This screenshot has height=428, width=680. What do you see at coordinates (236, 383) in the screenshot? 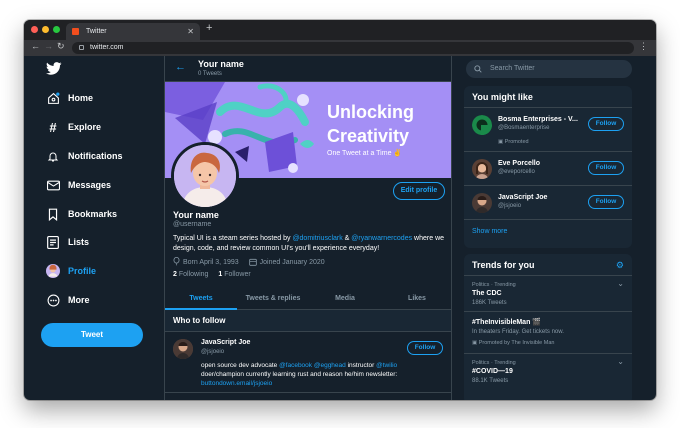
I see `newsletter-link: buttondown.email/jsjoeio` at bounding box center [236, 383].